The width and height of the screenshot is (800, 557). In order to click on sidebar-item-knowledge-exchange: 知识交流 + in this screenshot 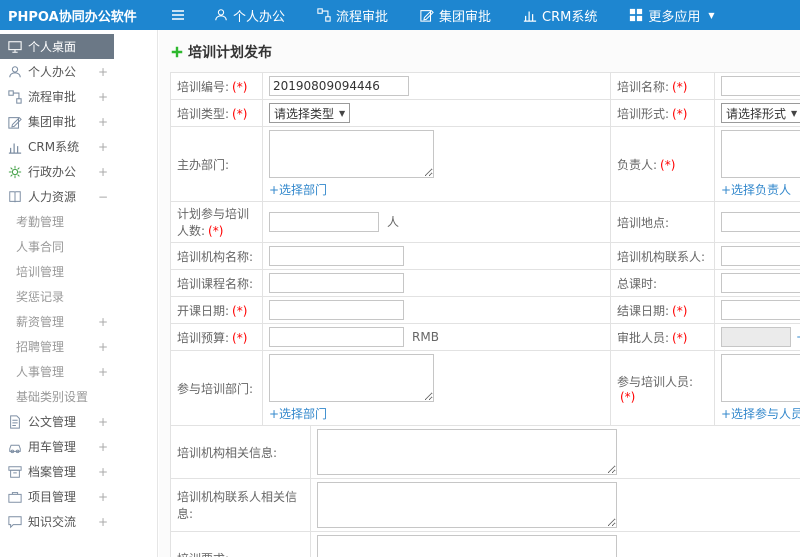, I will do `click(57, 521)`.